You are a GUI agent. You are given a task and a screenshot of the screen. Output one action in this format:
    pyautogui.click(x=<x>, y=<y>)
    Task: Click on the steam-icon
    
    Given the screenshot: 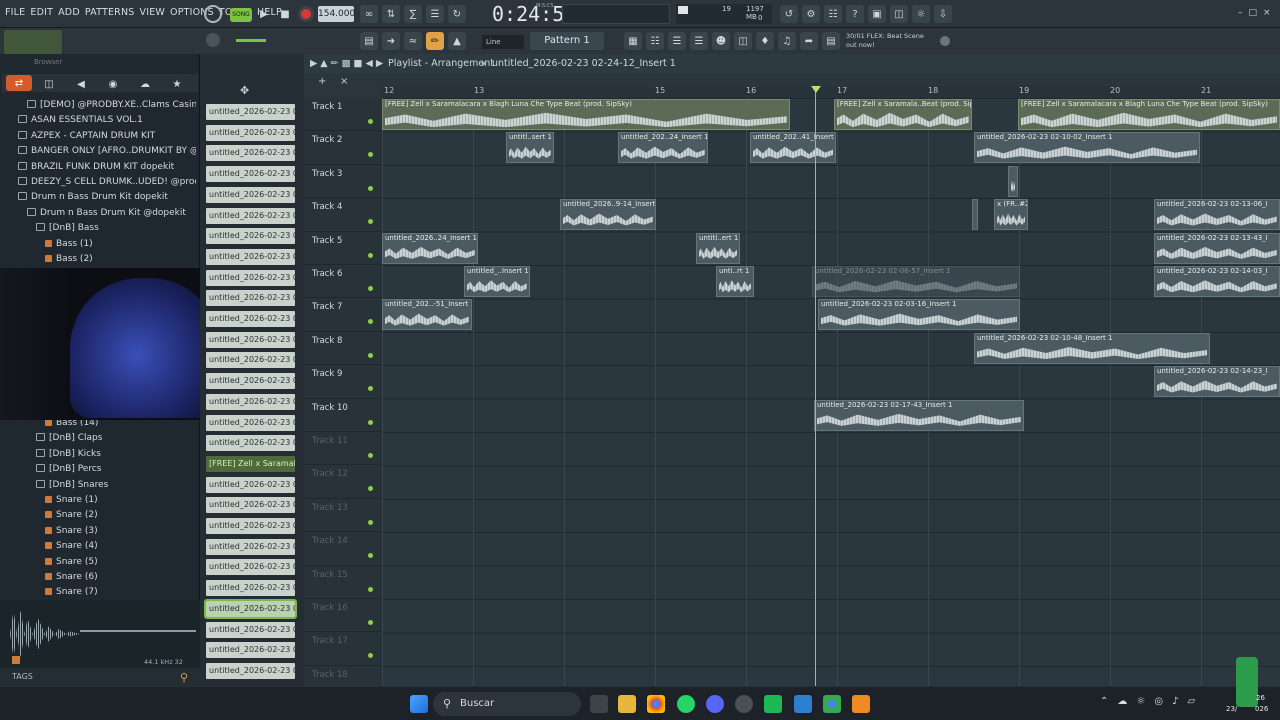 What is the action you would take?
    pyautogui.click(x=744, y=704)
    